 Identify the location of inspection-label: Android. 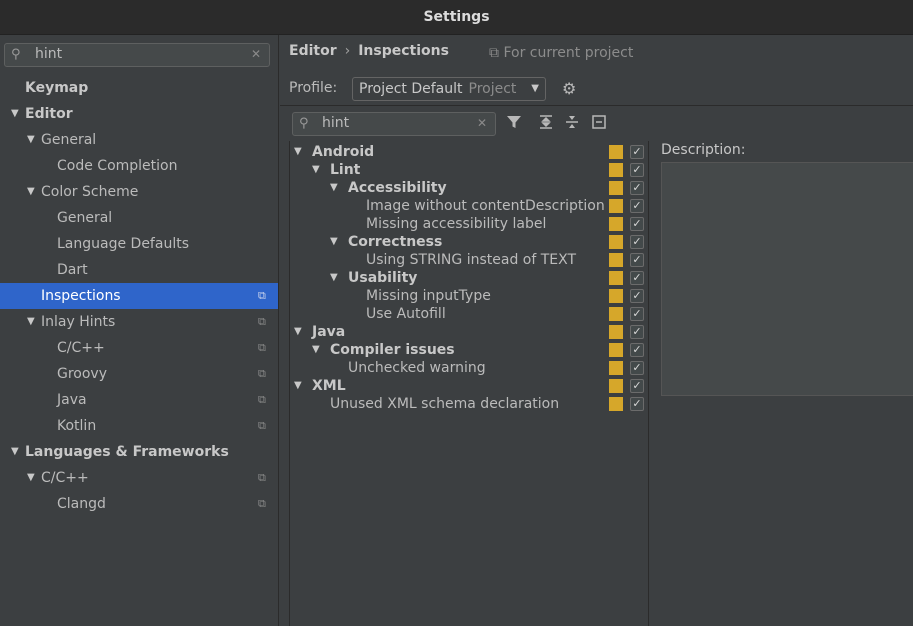
(343, 152).